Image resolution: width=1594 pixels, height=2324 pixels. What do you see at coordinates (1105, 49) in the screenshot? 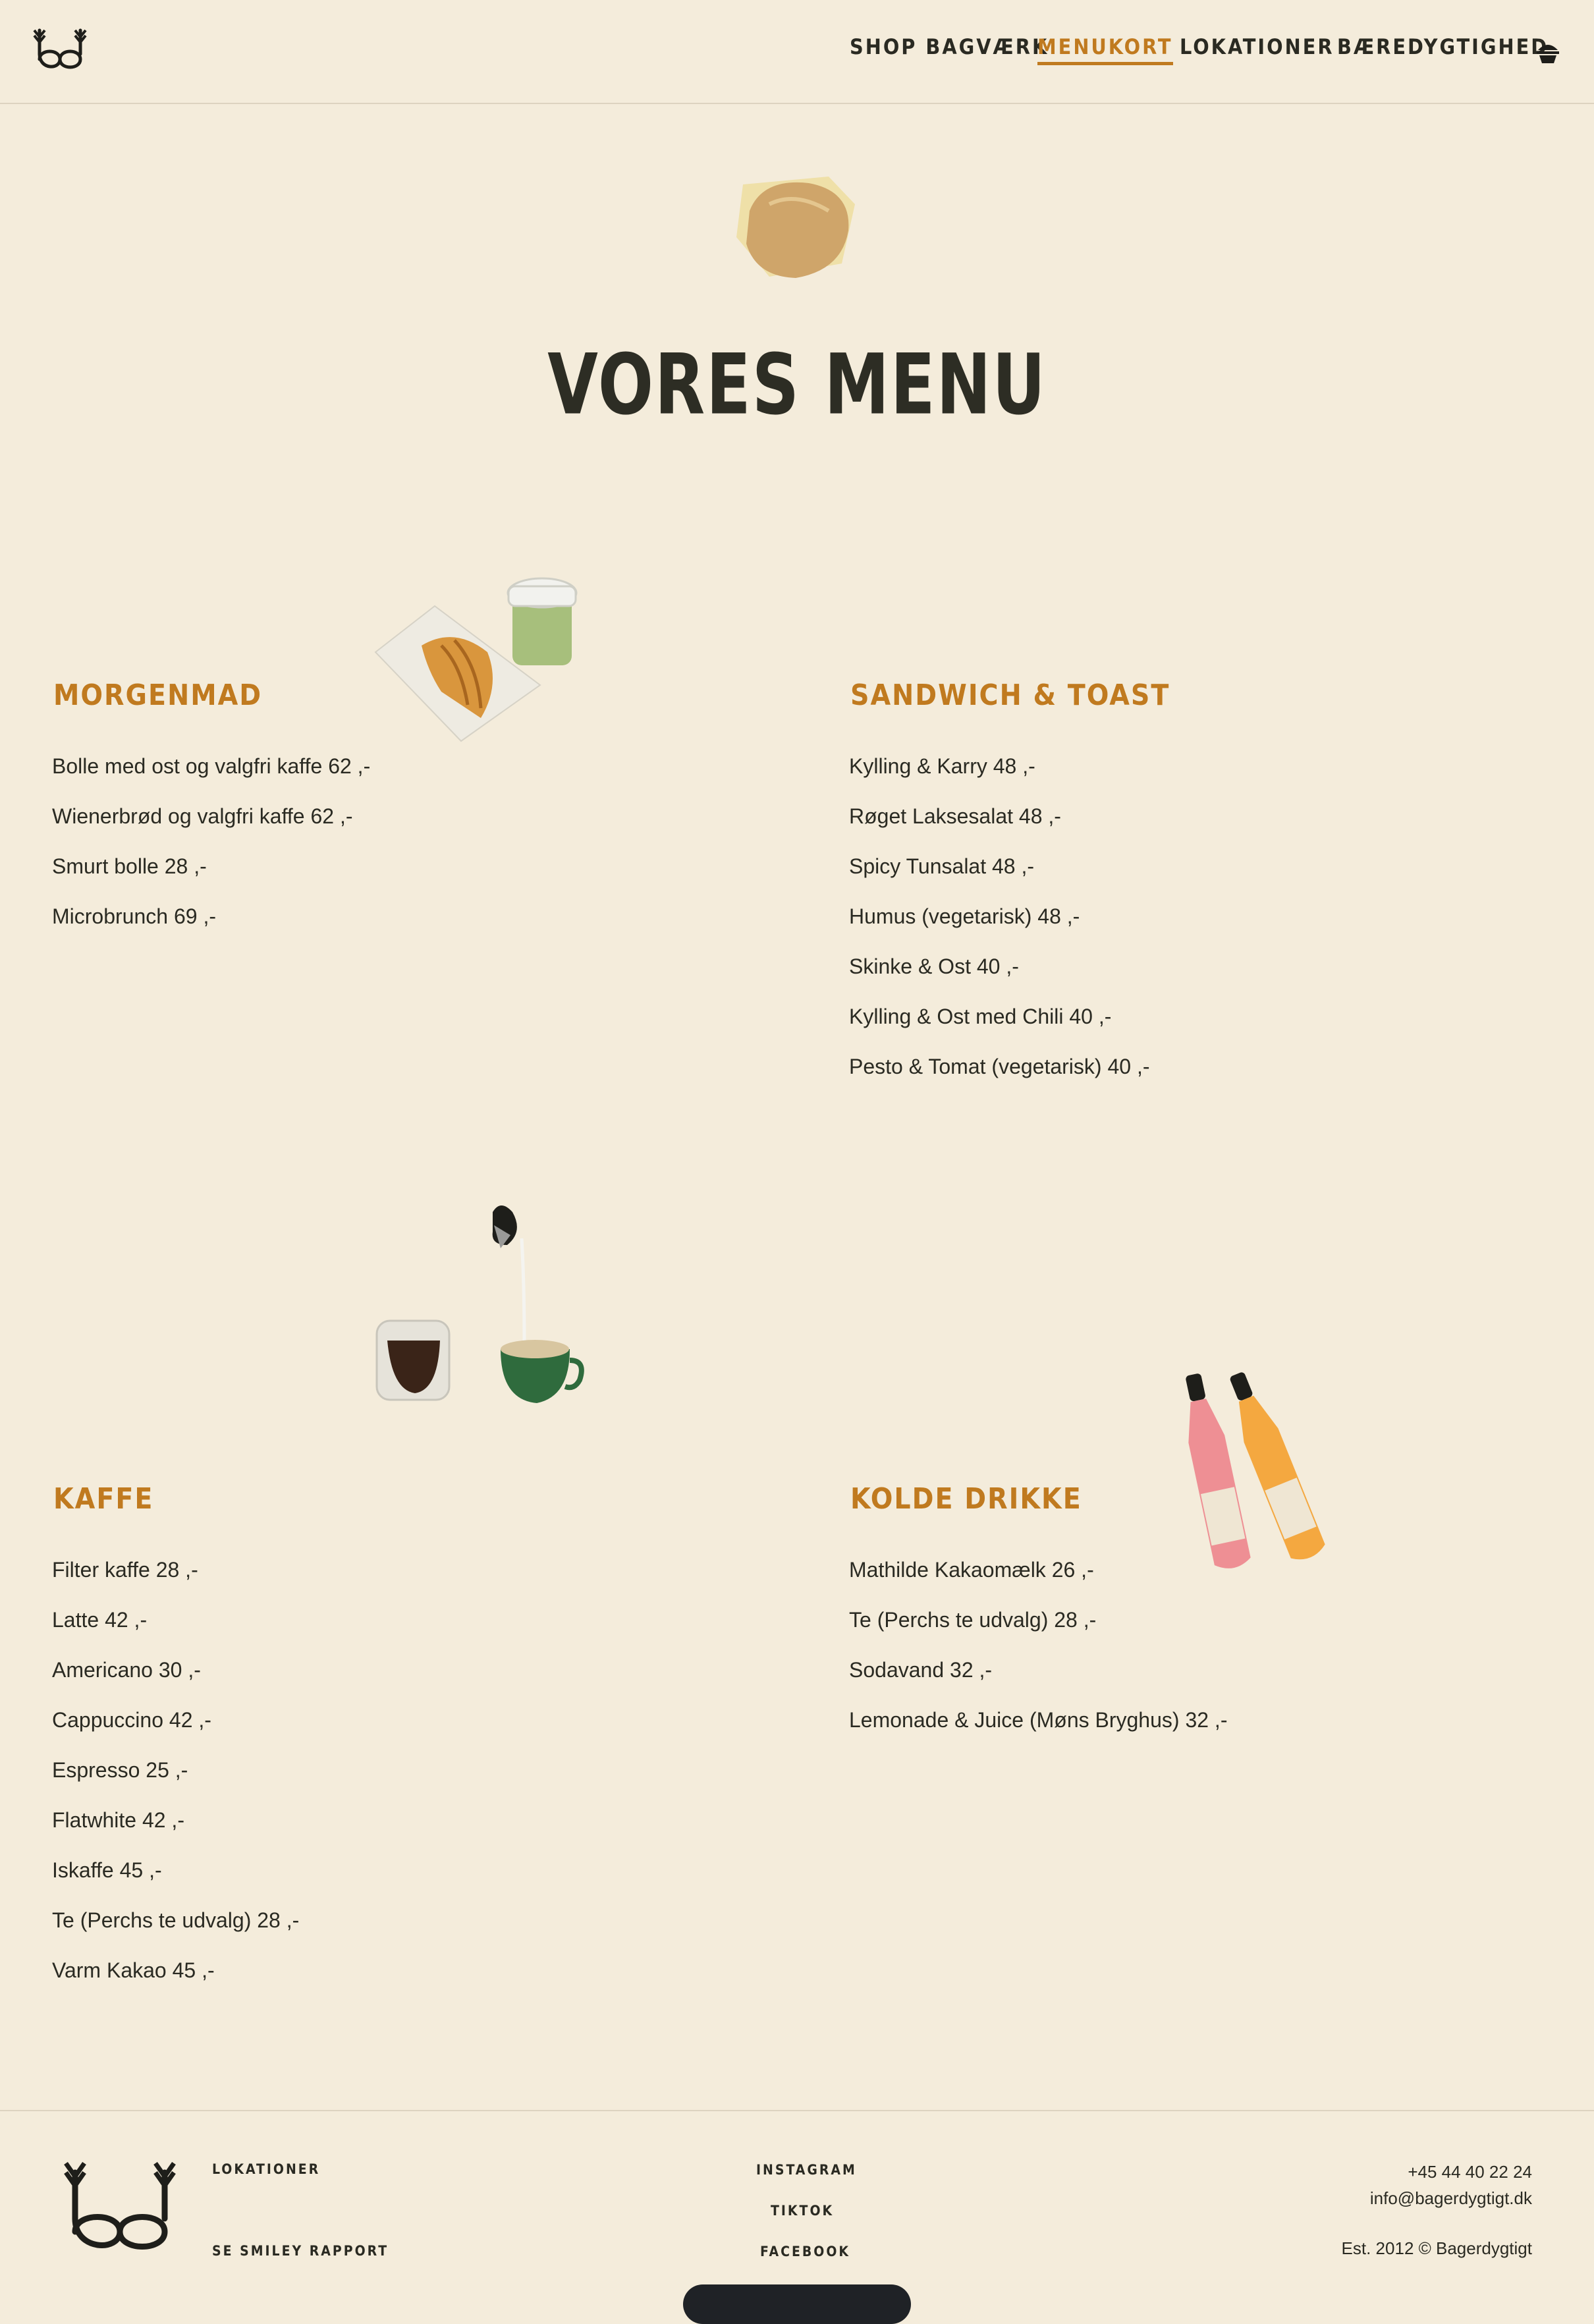
I see `nav-menukort: MENUKORT` at bounding box center [1105, 49].